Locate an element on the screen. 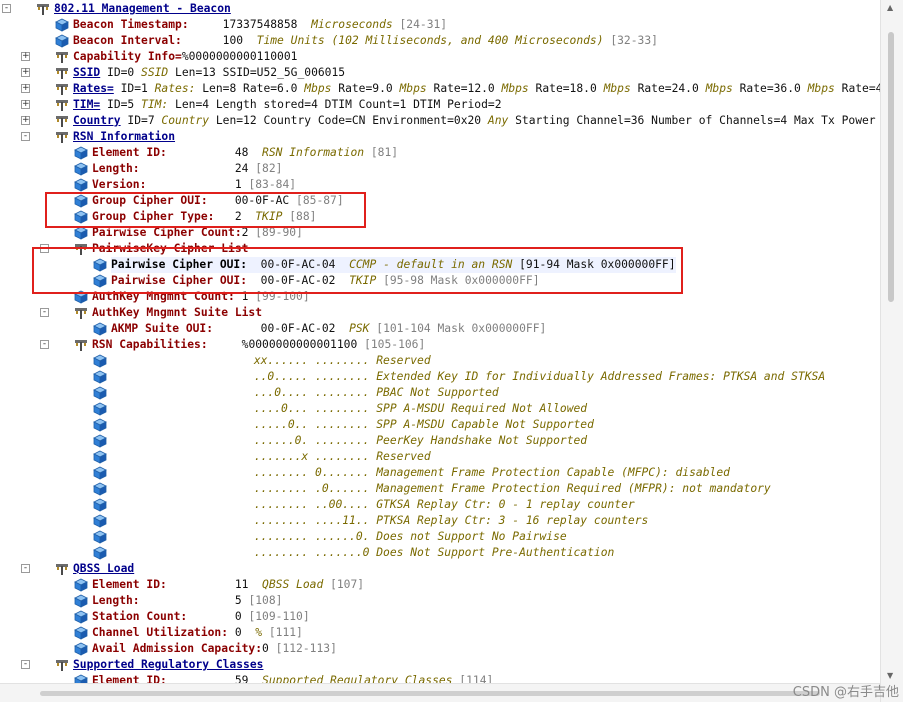 The height and width of the screenshot is (702, 903). tree-row-text: SSID ID=0 SSID Len=13 SSID=U52_5G_006015 is located at coordinates (209, 73).